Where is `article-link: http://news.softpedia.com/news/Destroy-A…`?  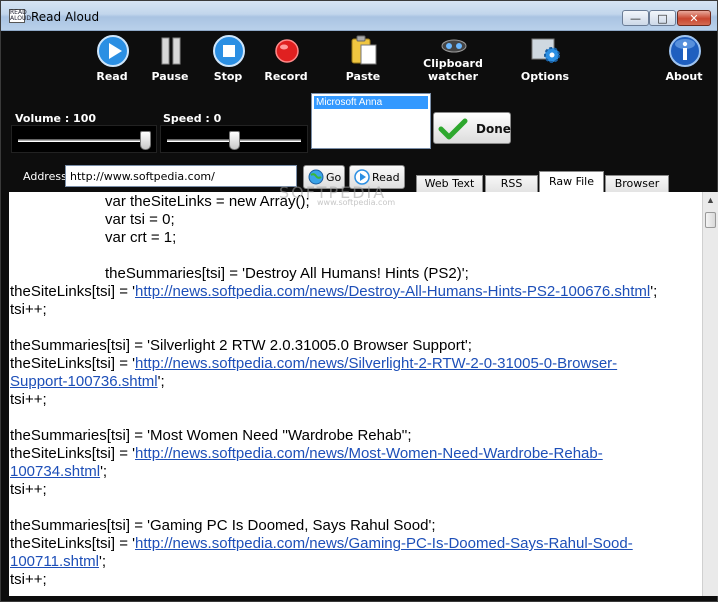
article-link: http://news.softpedia.com/news/Destroy-A… is located at coordinates (392, 291).